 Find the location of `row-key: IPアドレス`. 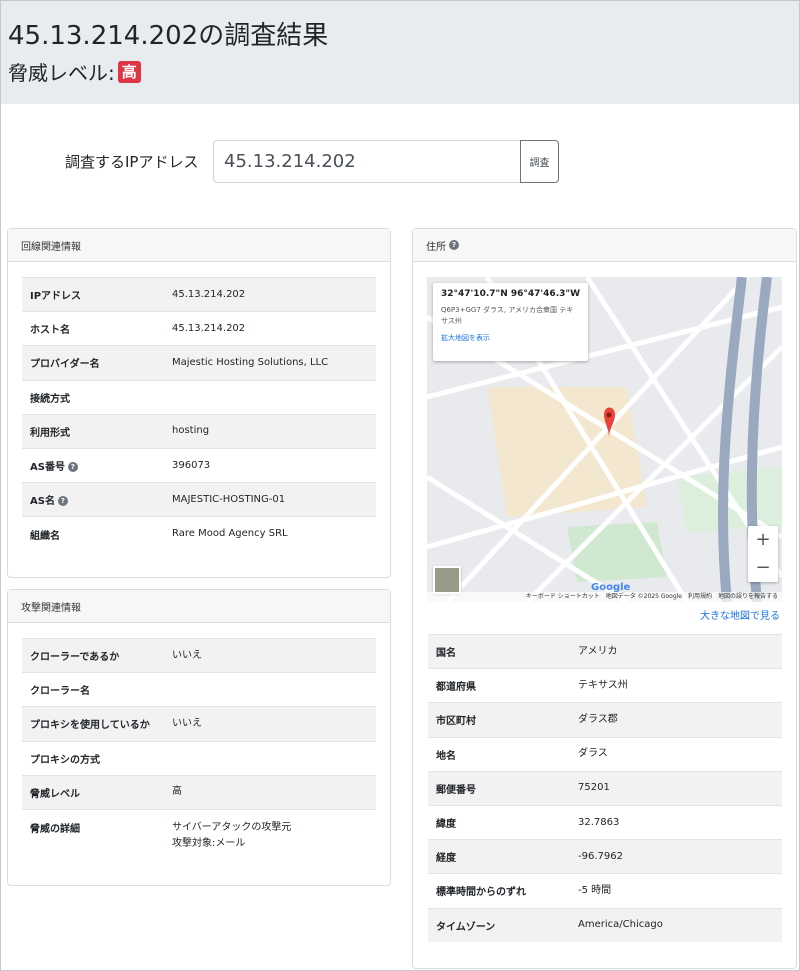

row-key: IPアドレス is located at coordinates (93, 294).